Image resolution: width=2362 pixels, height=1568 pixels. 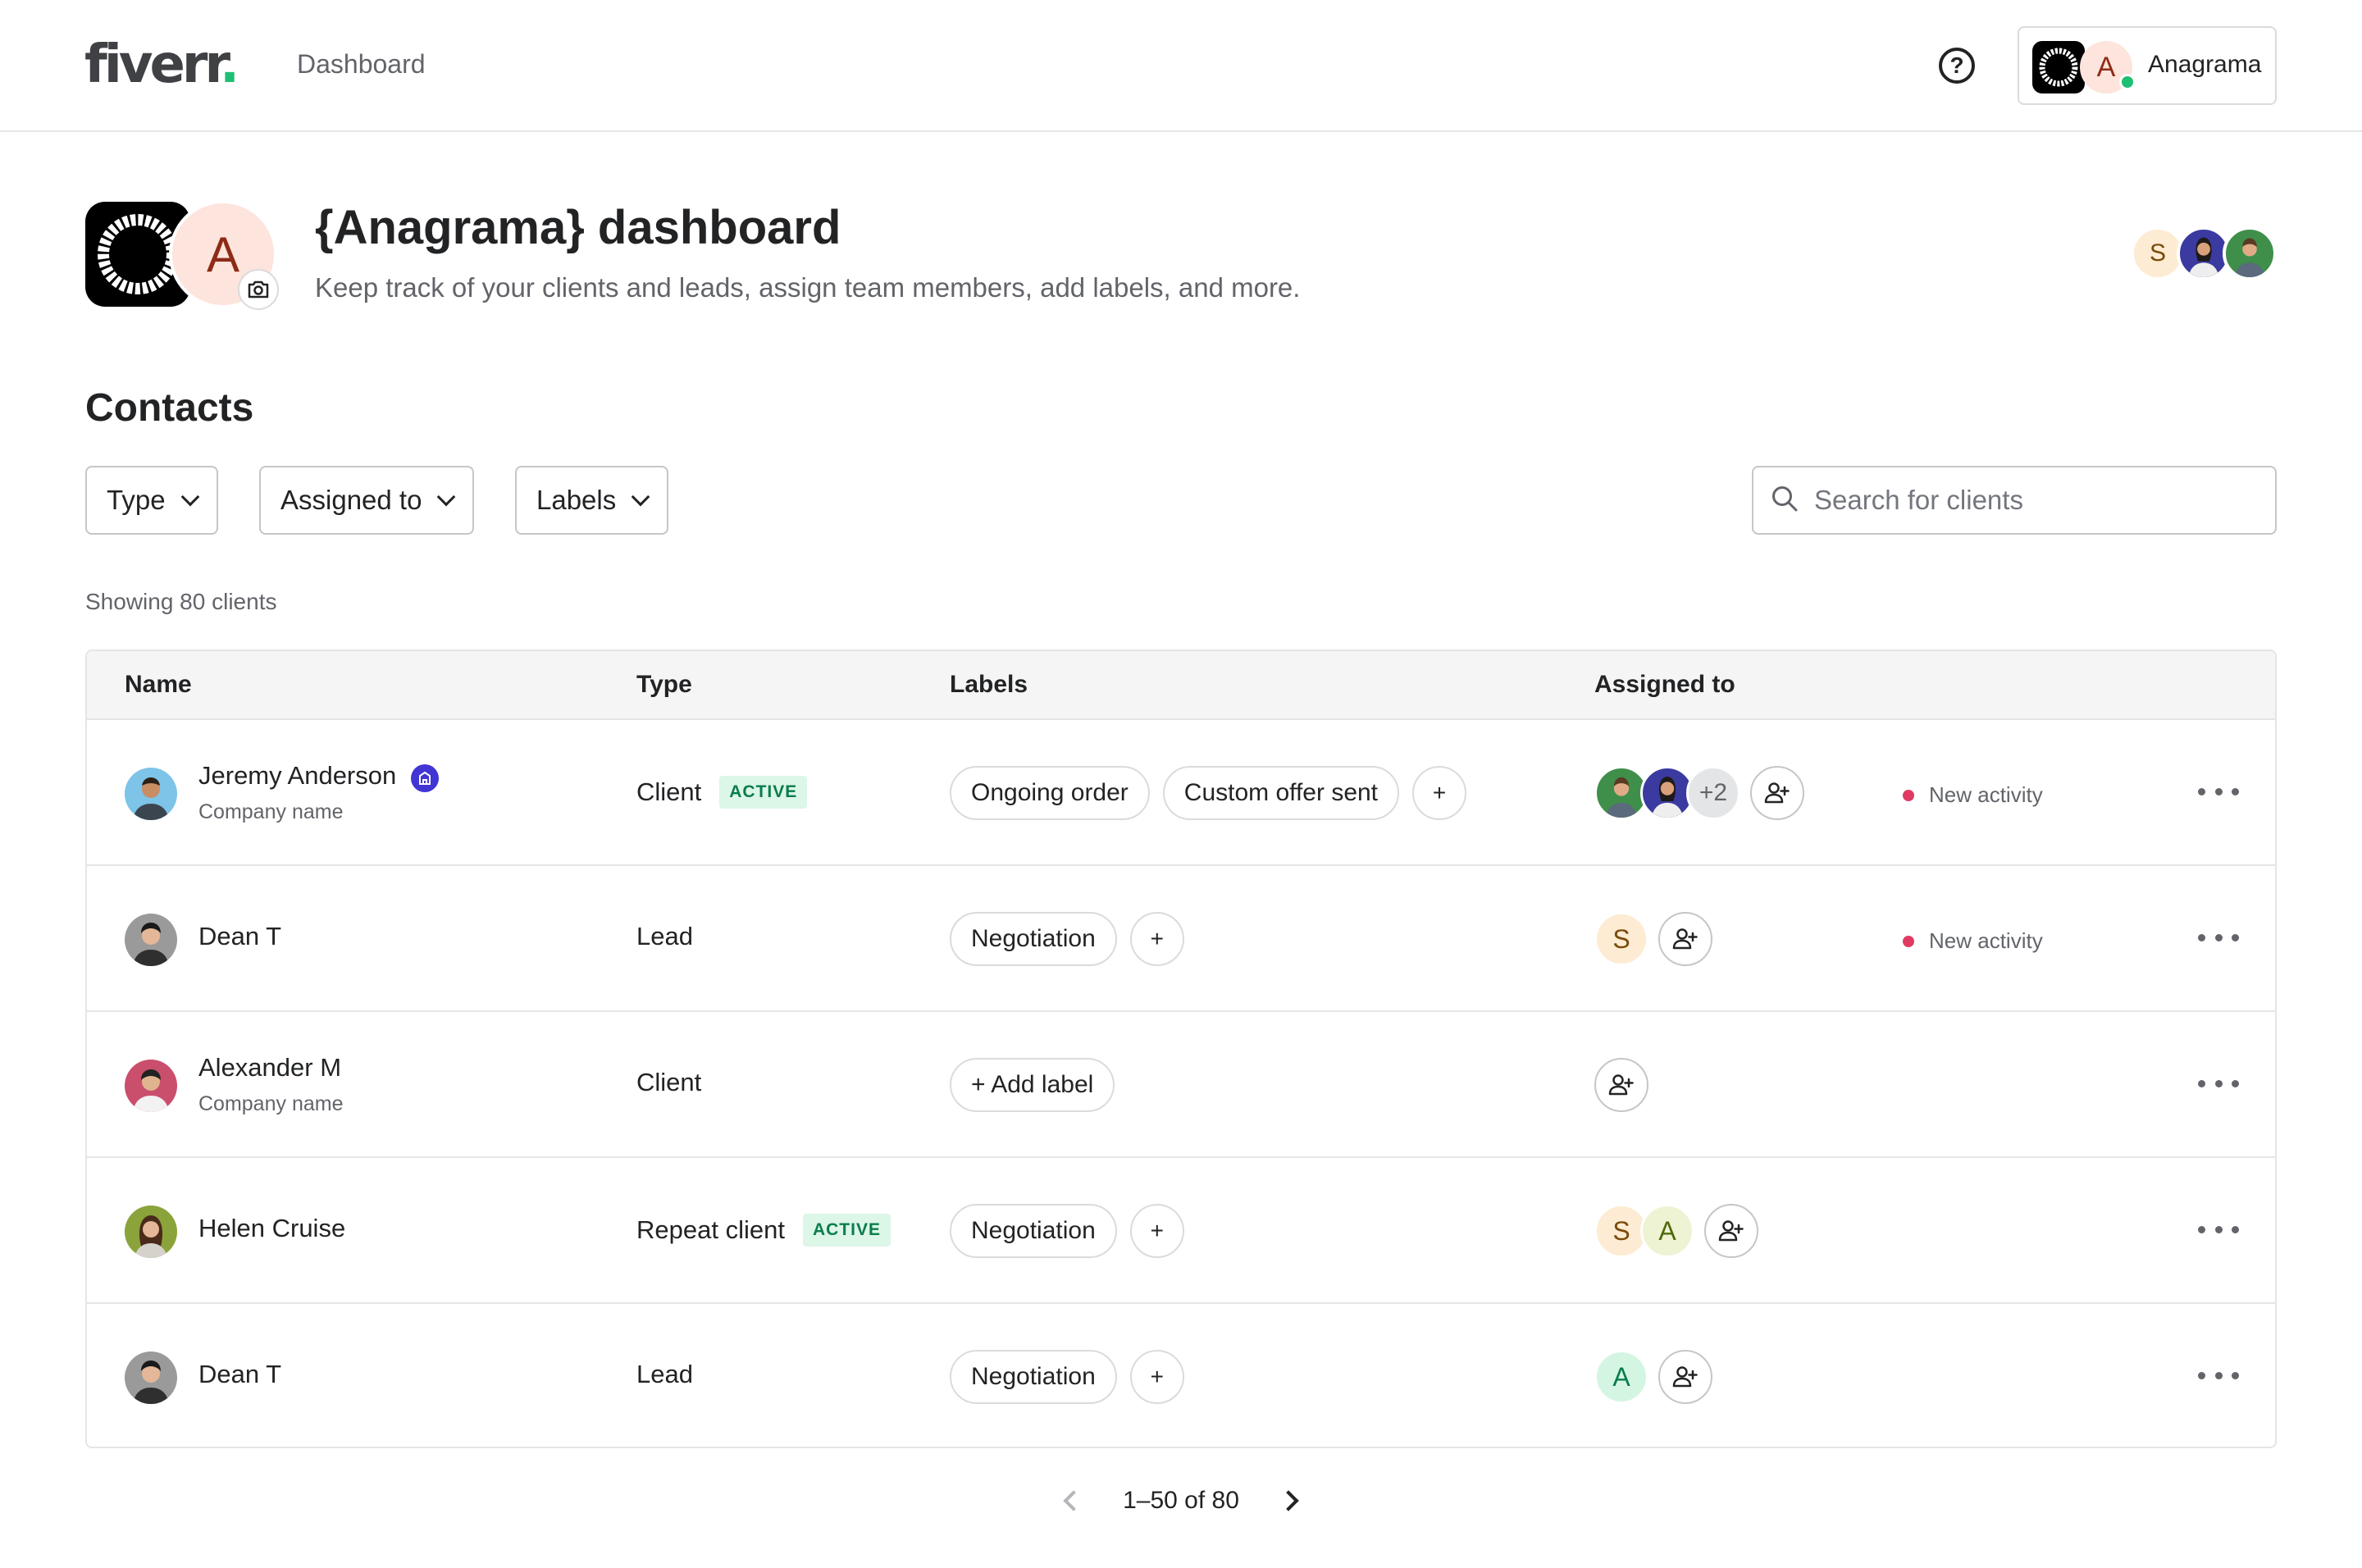 I want to click on page-title: {Anagrama} dashboard, so click(x=578, y=227).